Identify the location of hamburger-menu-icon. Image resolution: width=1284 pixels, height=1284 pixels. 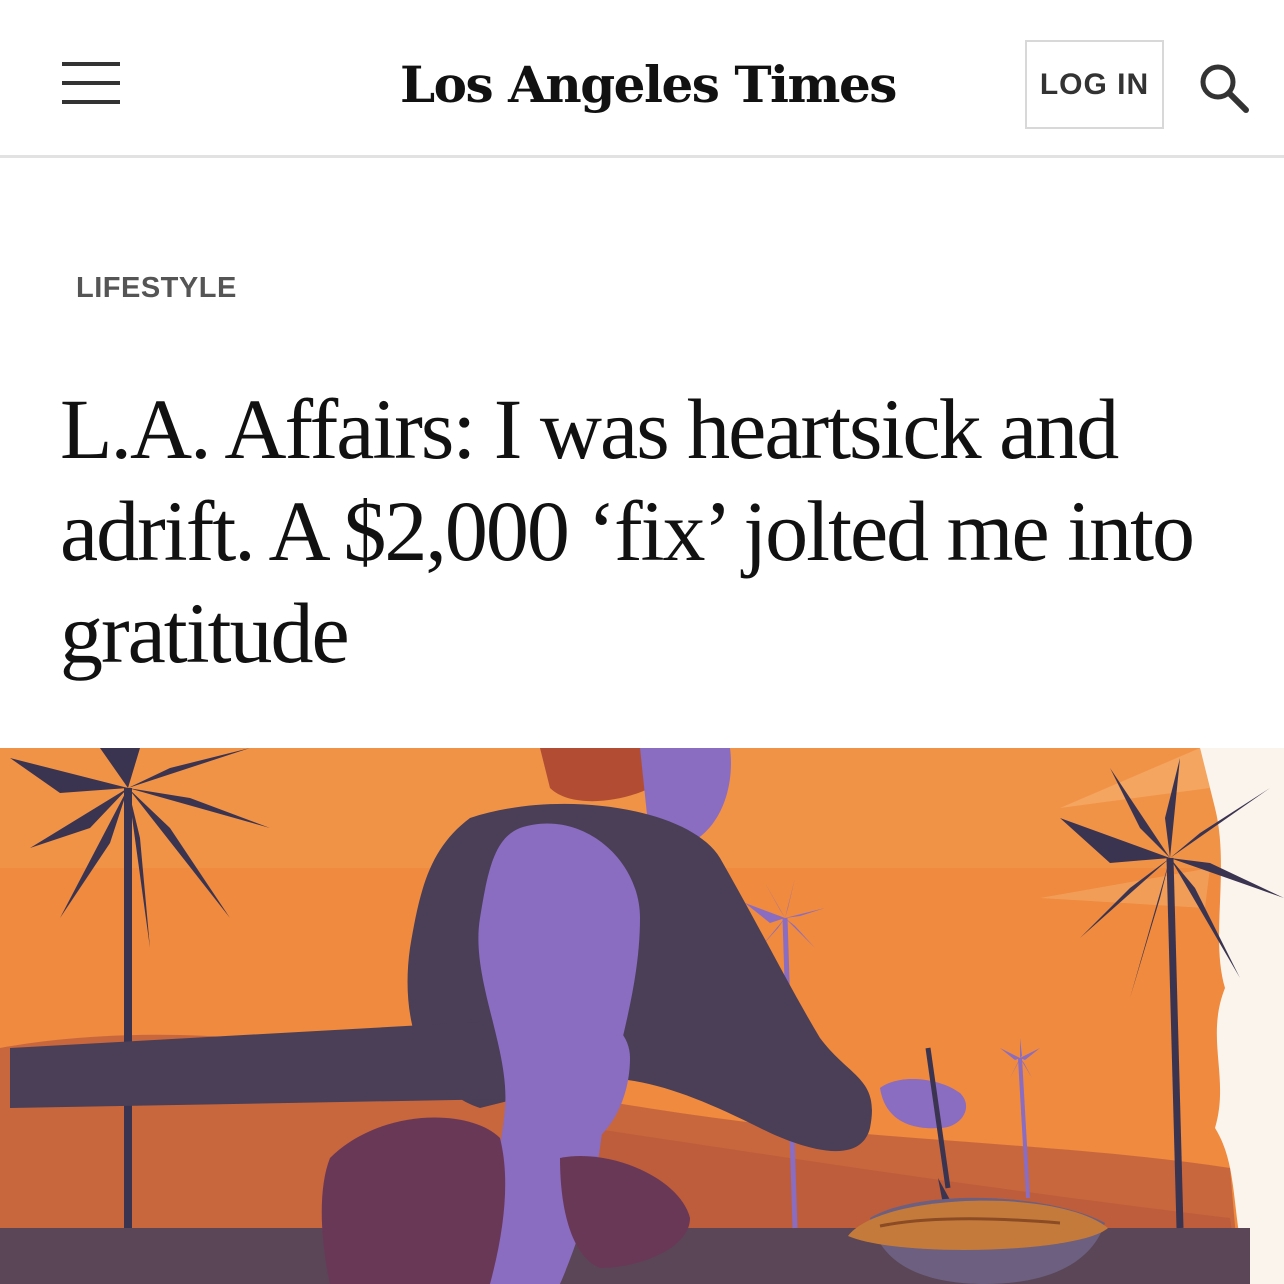
(92, 83).